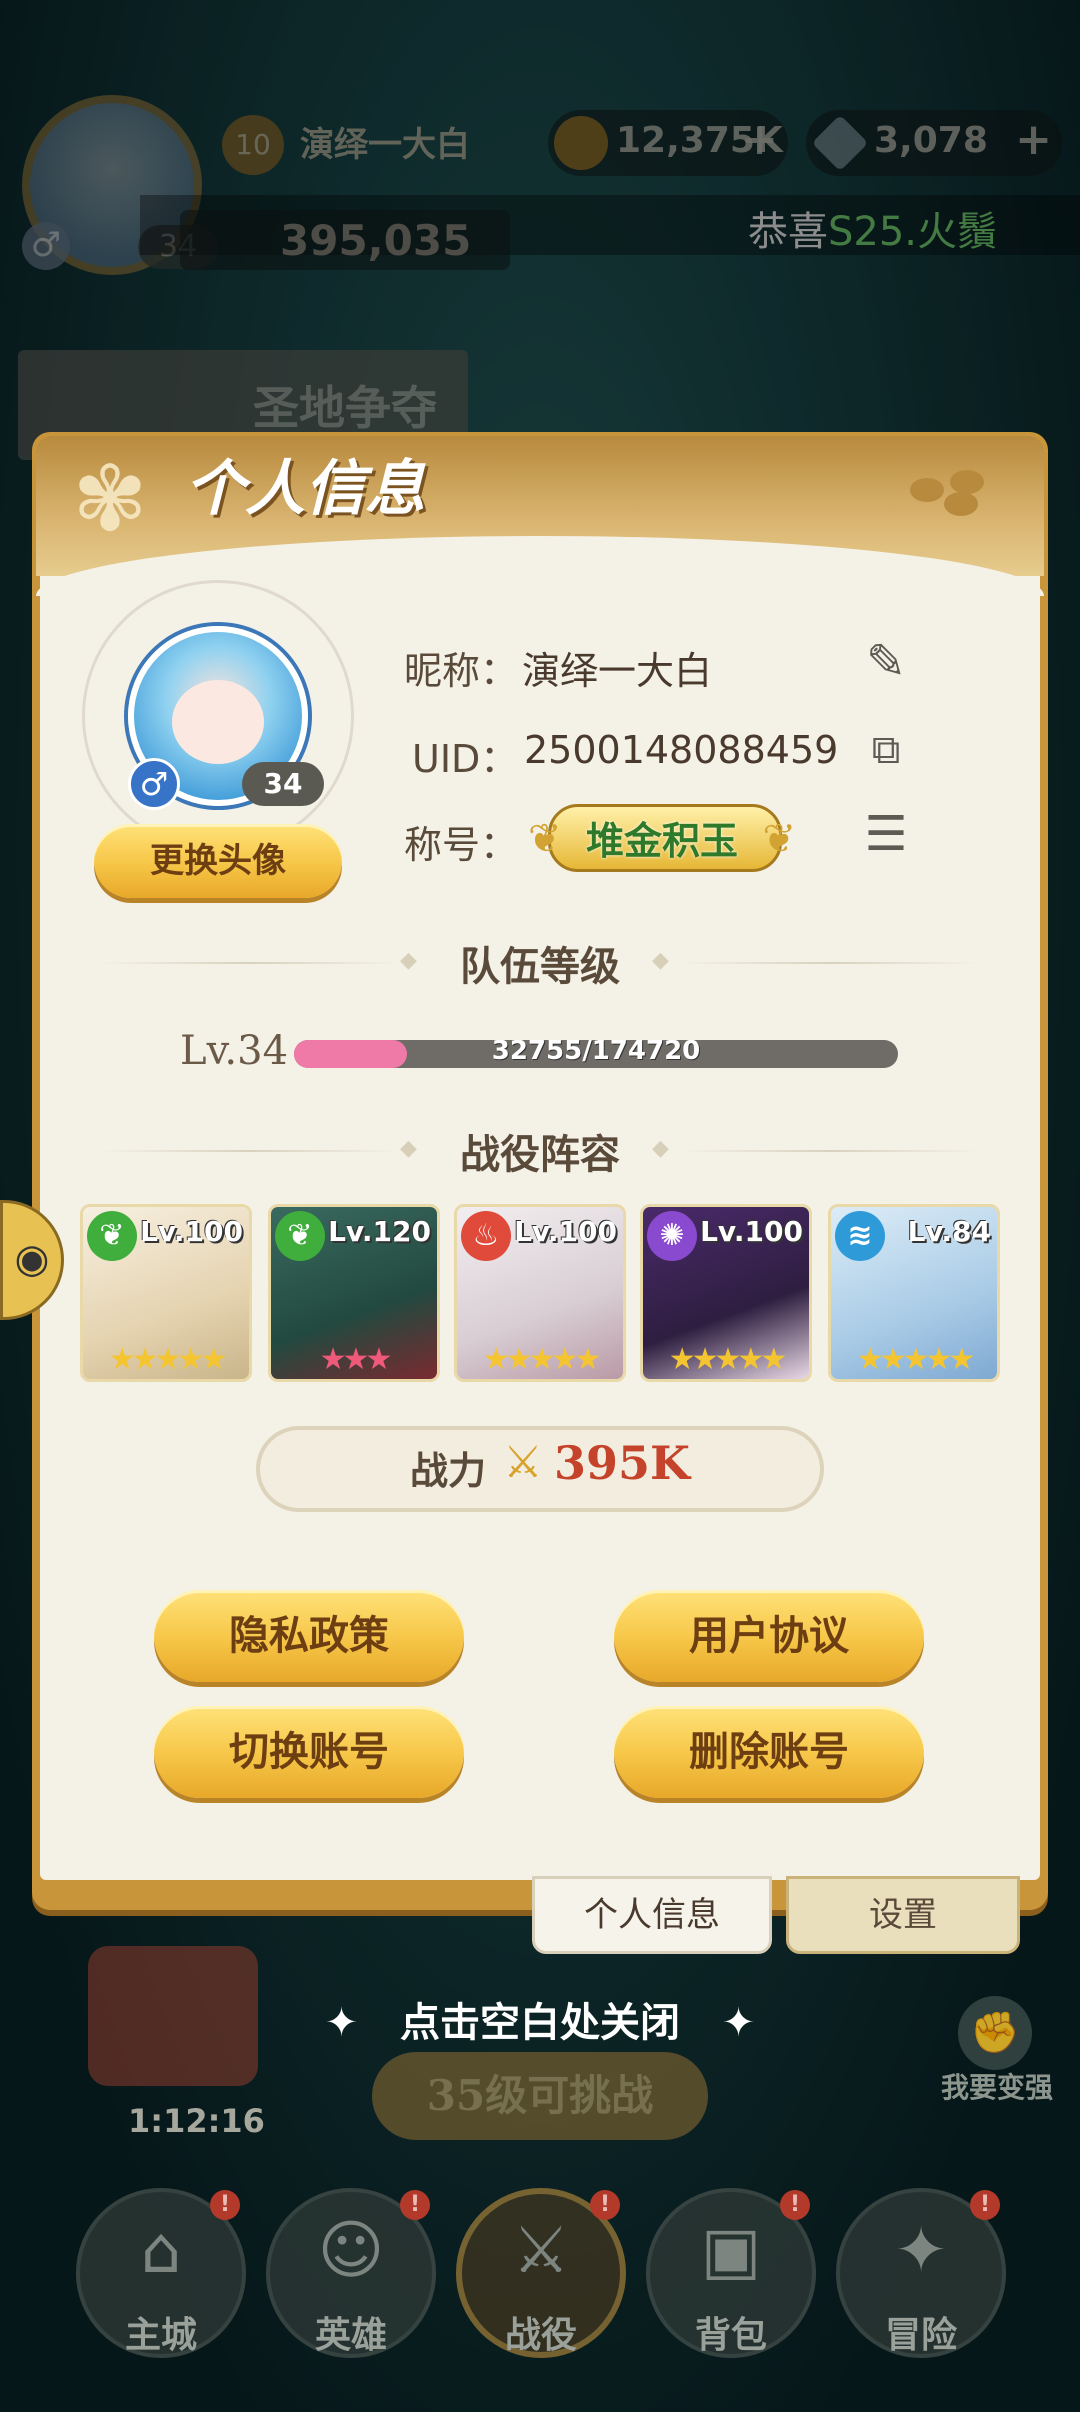  What do you see at coordinates (903, 1915) in the screenshot?
I see `tab-settings: 设置` at bounding box center [903, 1915].